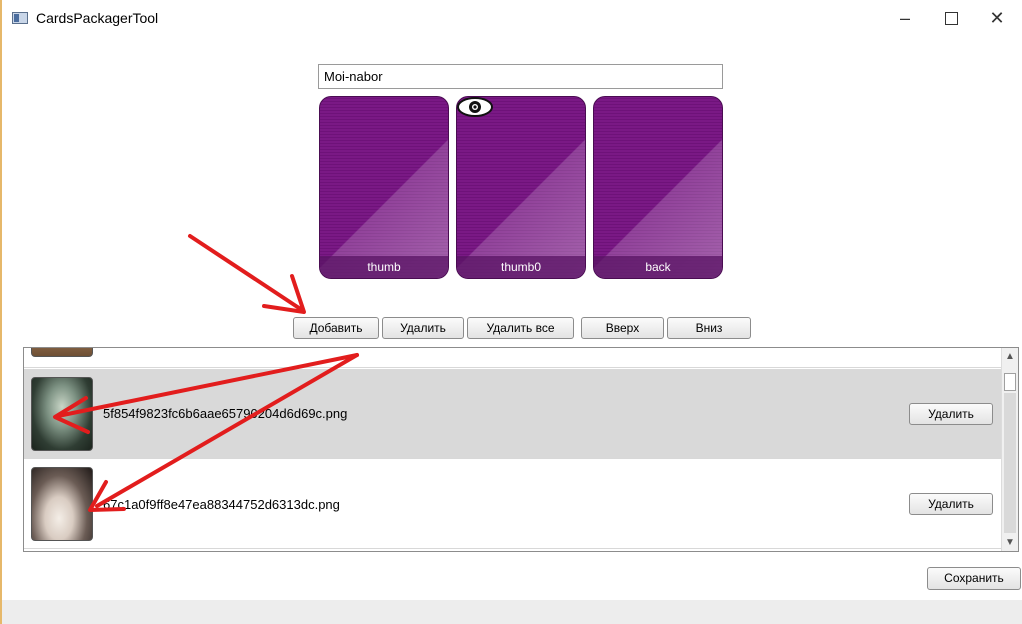 This screenshot has height=624, width=1022. What do you see at coordinates (512, 612) in the screenshot?
I see `status-bar` at bounding box center [512, 612].